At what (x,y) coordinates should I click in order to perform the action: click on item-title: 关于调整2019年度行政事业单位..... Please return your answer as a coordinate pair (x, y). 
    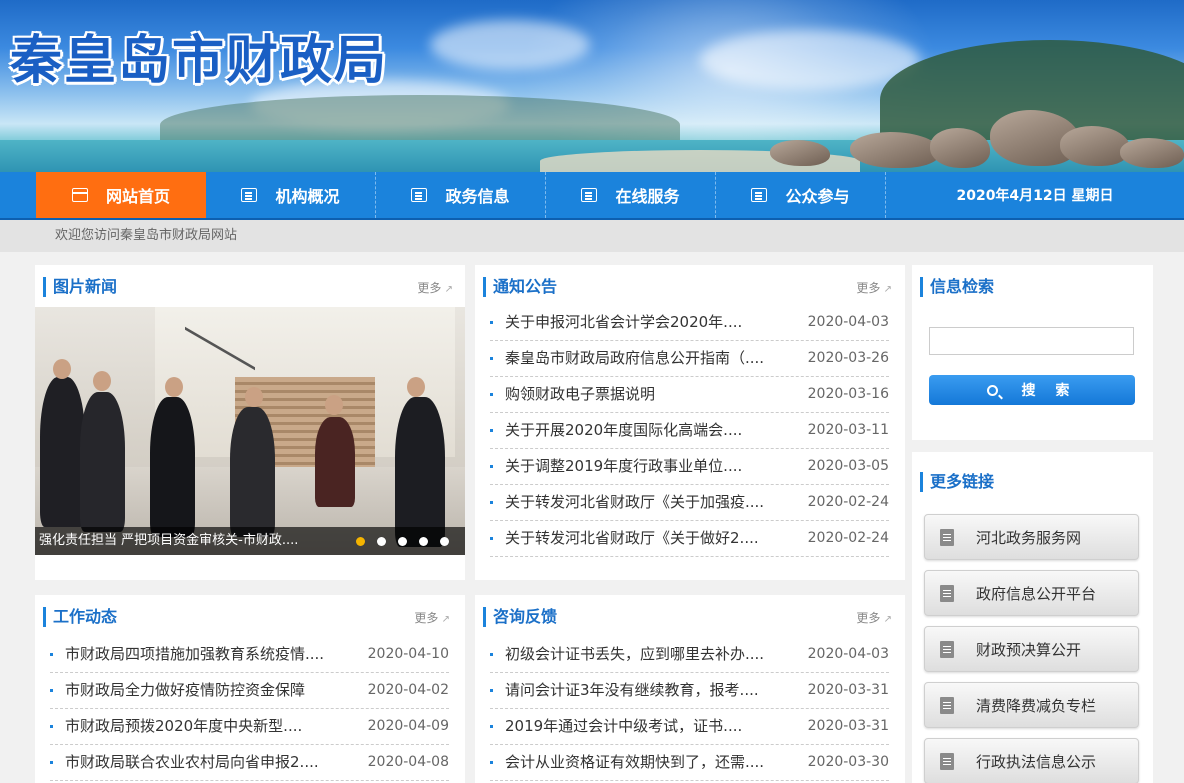
    Looking at the image, I should click on (624, 466).